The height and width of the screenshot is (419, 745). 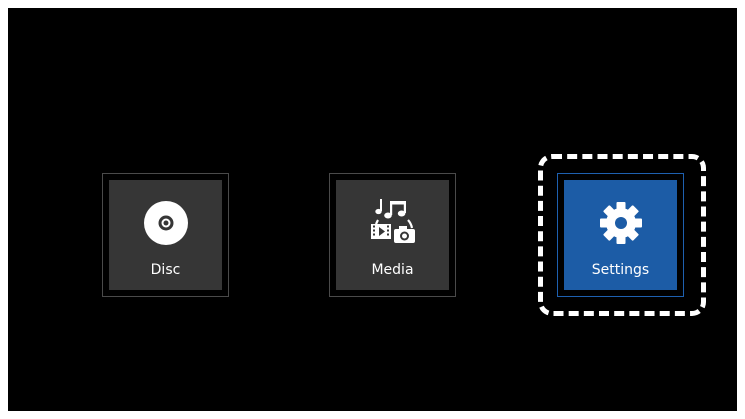 I want to click on disc-tile: Disc, so click(x=165, y=235).